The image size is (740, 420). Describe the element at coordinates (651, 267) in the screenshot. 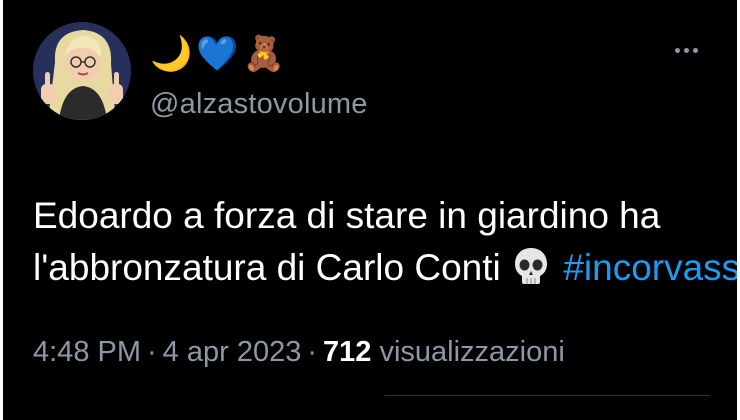

I see `hashtag-link: #incorvassi` at that location.